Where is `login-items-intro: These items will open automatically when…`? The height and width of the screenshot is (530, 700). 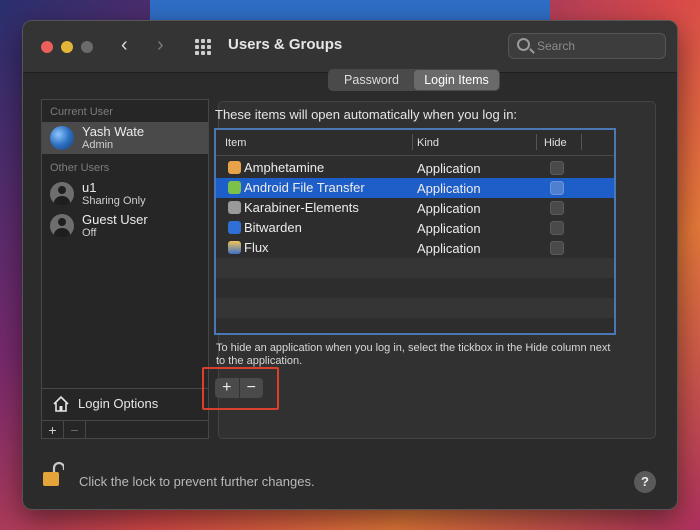
login-items-intro: These items will open automatically when… is located at coordinates (366, 114).